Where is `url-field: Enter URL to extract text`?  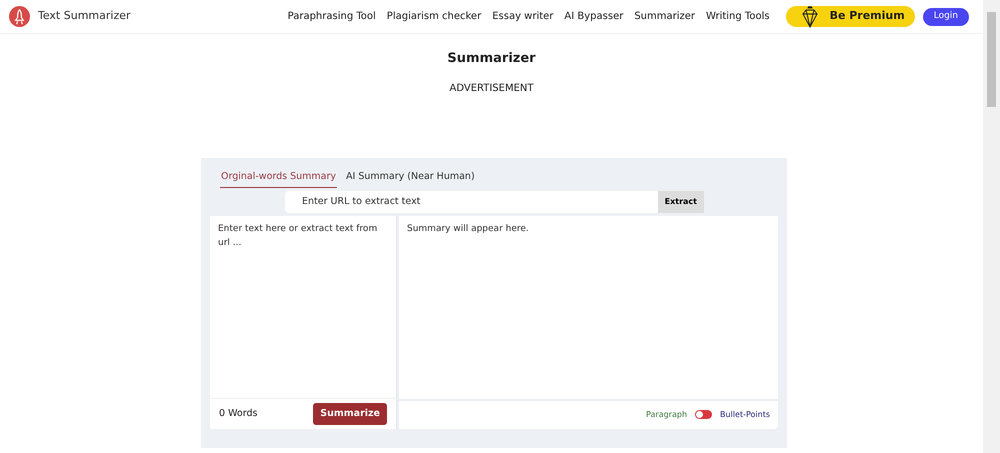 url-field: Enter URL to extract text is located at coordinates (471, 201).